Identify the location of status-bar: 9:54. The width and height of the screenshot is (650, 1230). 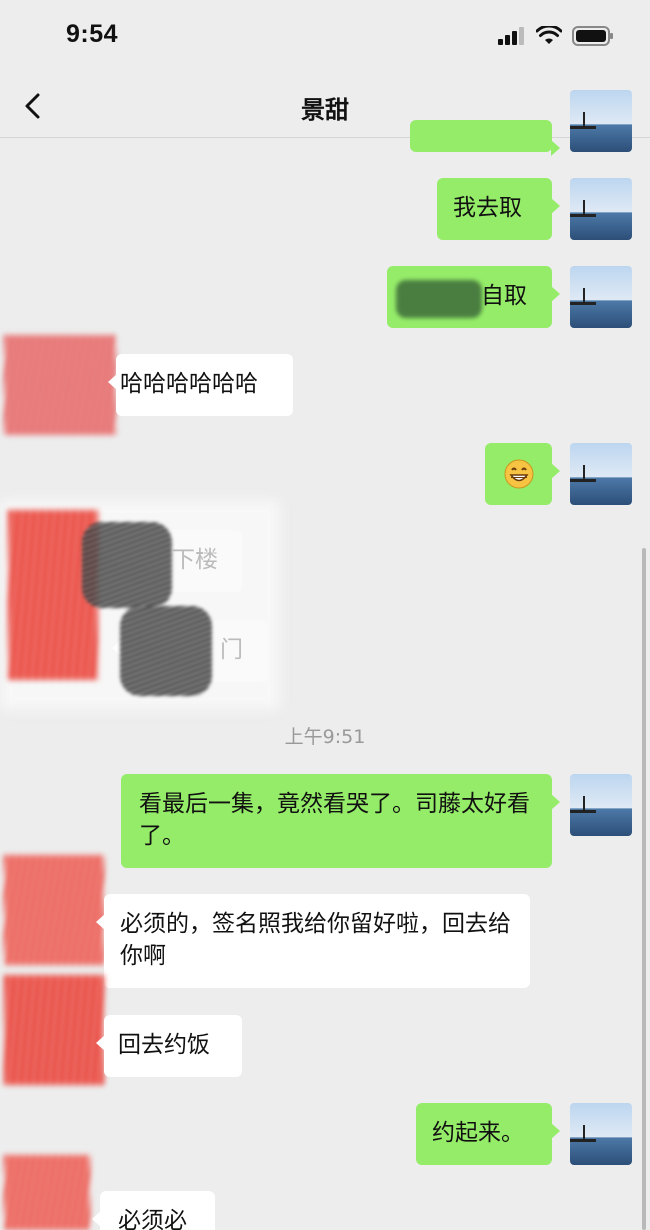
(325, 37).